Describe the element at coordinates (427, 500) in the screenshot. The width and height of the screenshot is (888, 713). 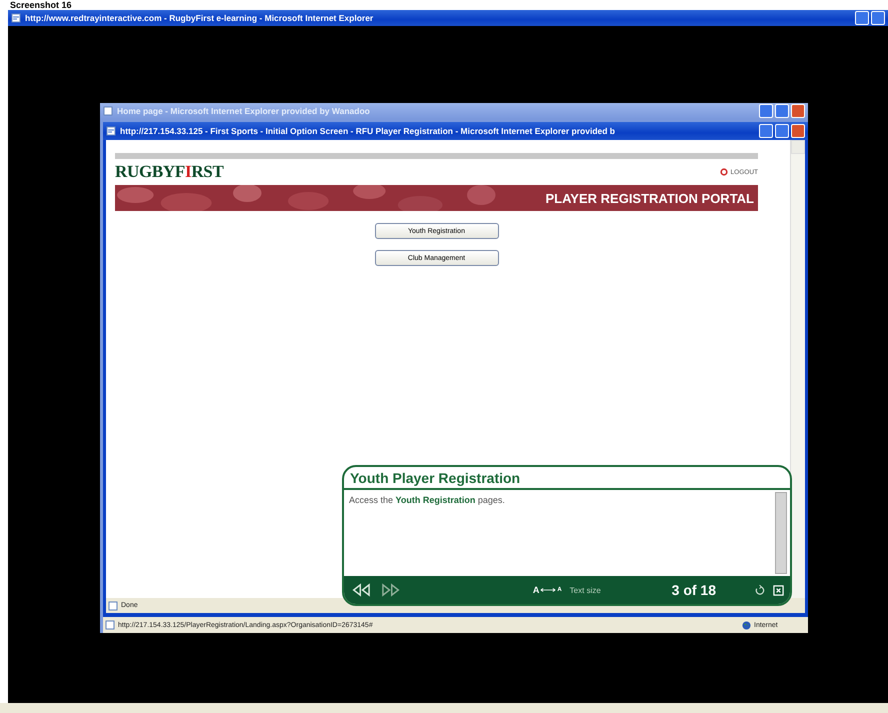
I see `panel-text: Access the Youth Registration pages.` at that location.